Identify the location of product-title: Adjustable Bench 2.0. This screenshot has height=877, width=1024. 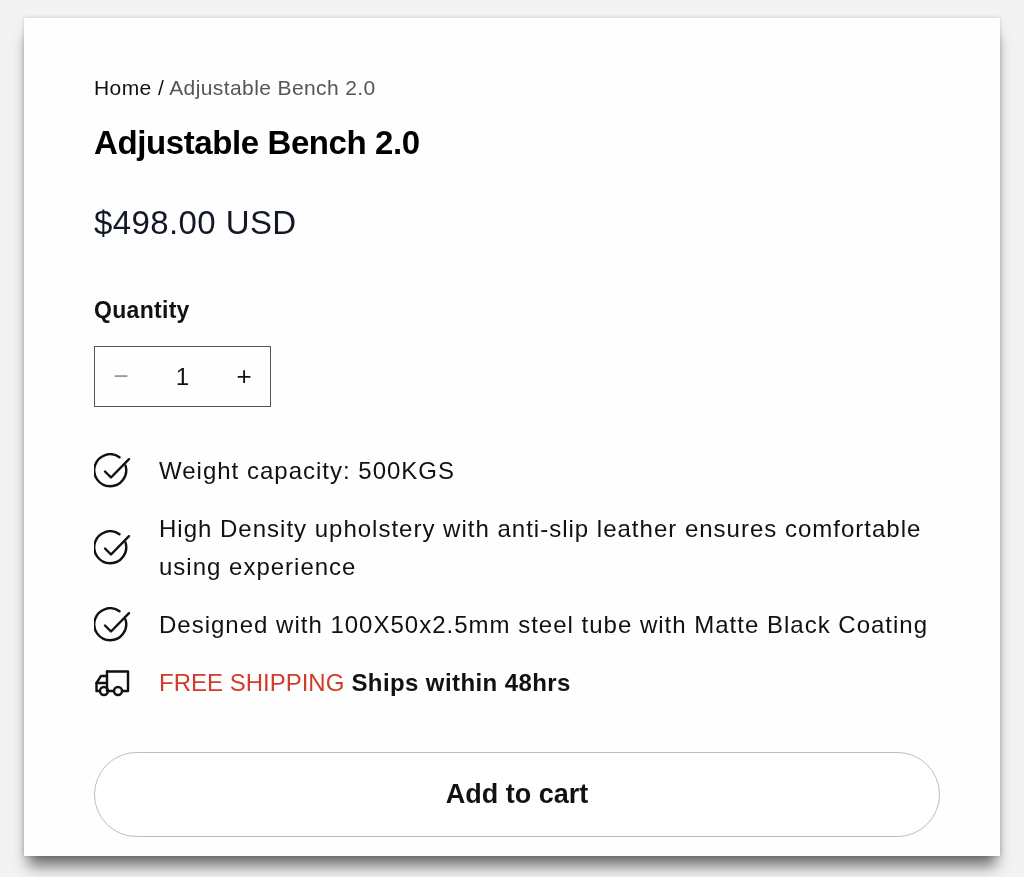
(257, 143).